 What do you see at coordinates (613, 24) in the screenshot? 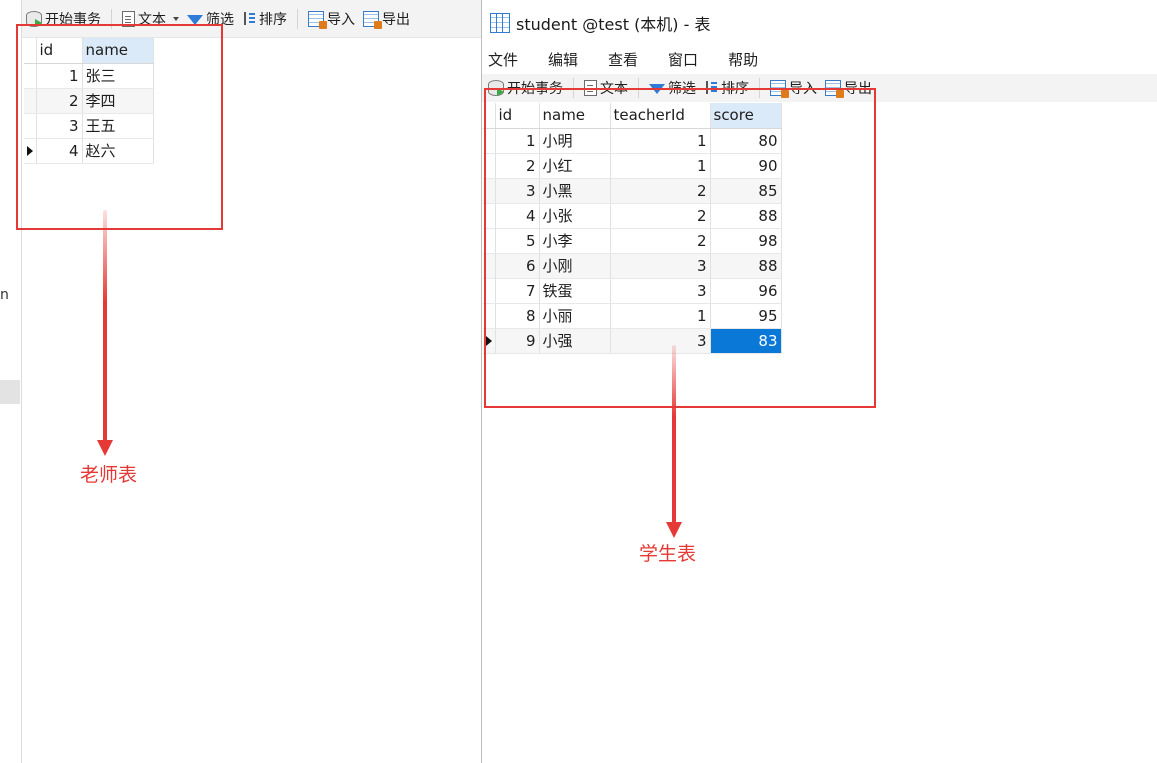
I see `window-title: student @test (本机) - 表` at bounding box center [613, 24].